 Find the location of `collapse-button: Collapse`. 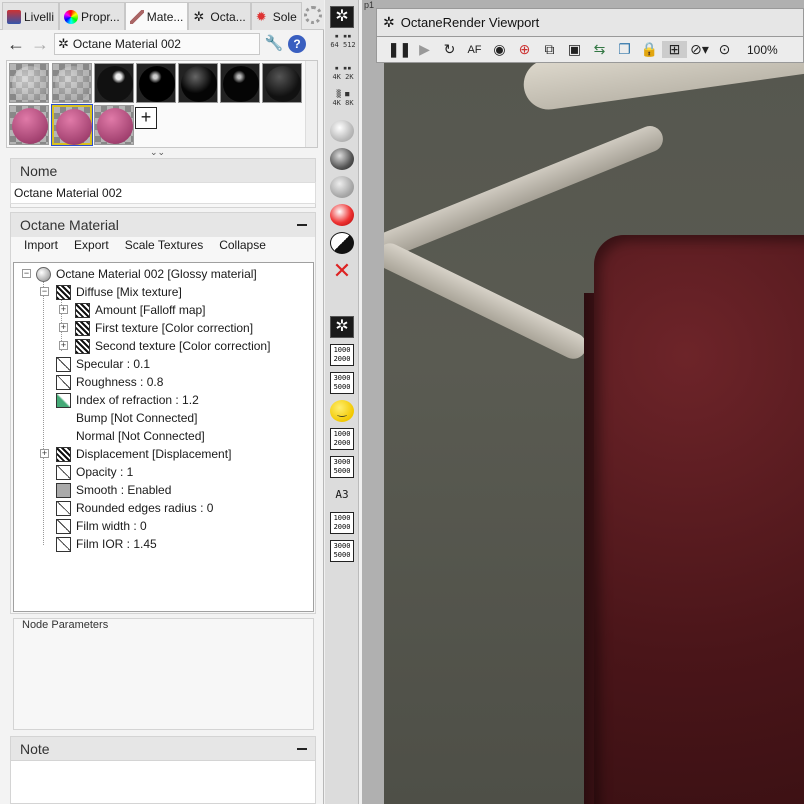

collapse-button: Collapse is located at coordinates (242, 245).